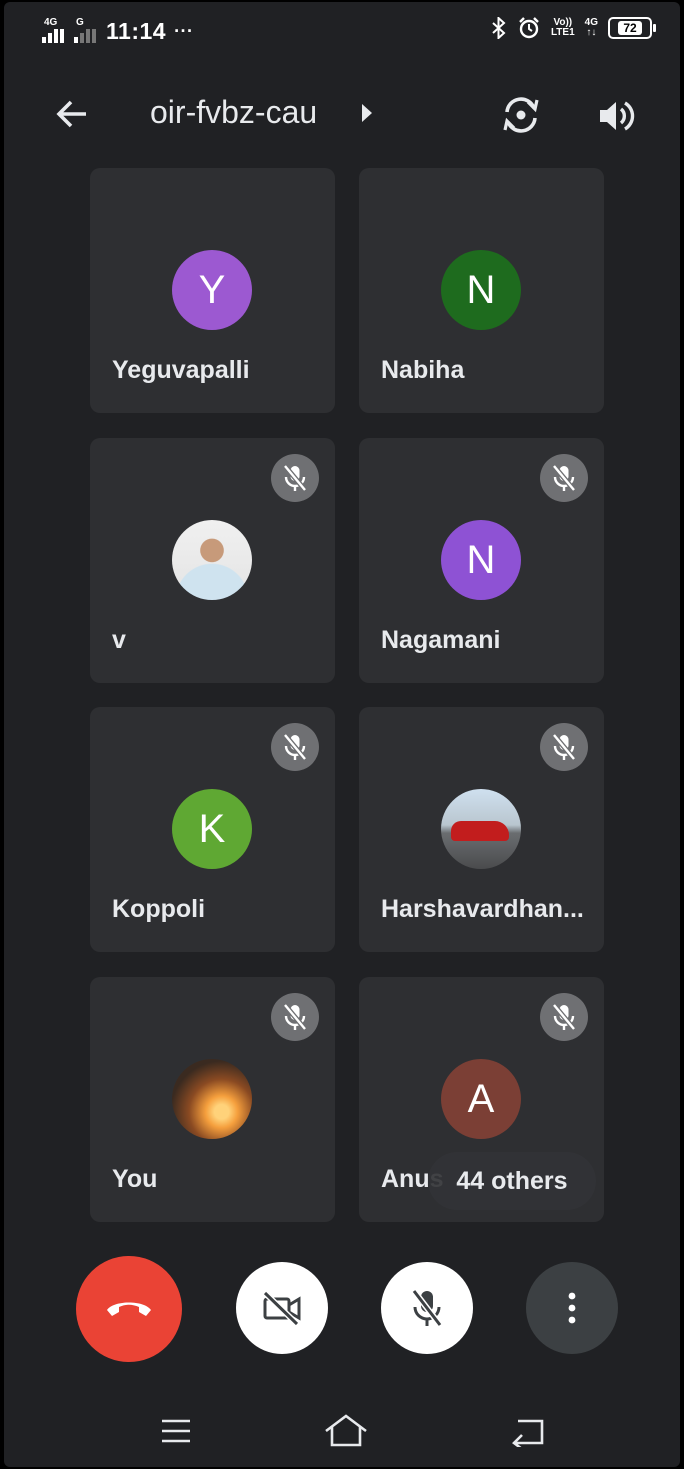 This screenshot has width=684, height=1469. Describe the element at coordinates (119, 640) in the screenshot. I see `participant-name: v` at that location.